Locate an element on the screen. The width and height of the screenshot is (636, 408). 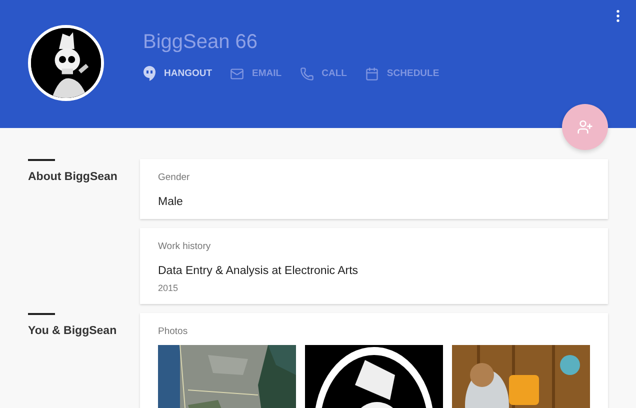
field-detail: 2015 is located at coordinates (169, 288).